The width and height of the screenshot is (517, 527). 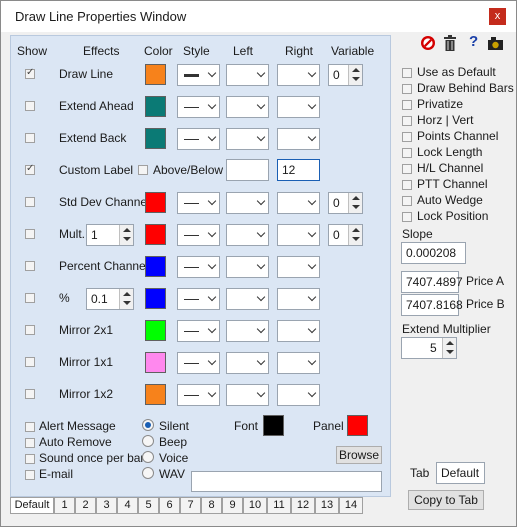 I want to click on panel-color-swatch, so click(x=357, y=425).